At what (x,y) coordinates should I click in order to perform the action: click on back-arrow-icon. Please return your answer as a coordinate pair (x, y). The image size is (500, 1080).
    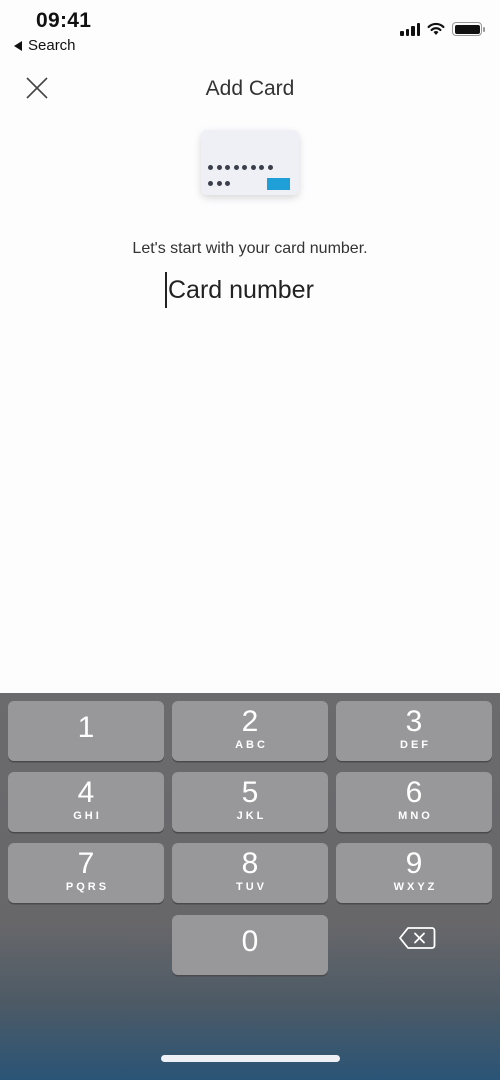
    Looking at the image, I should click on (18, 45).